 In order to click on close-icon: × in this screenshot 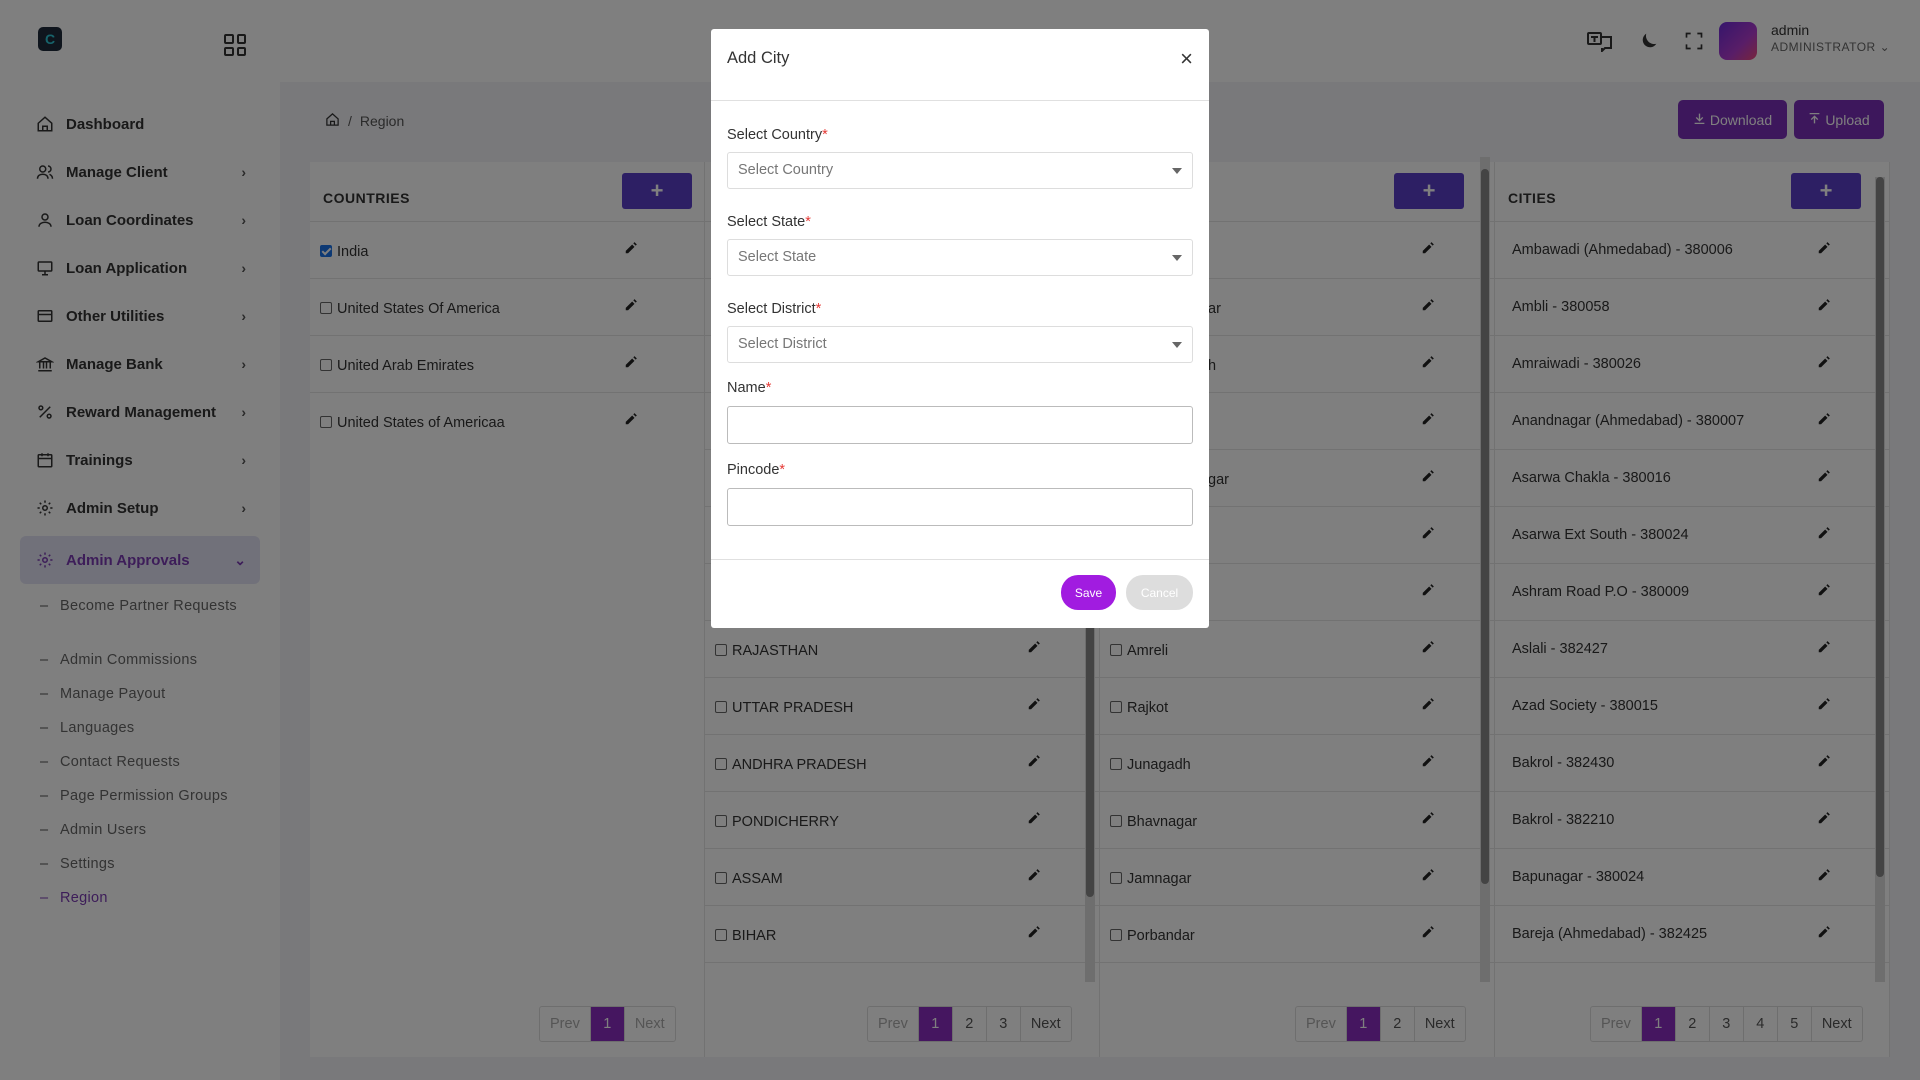, I will do `click(1186, 59)`.